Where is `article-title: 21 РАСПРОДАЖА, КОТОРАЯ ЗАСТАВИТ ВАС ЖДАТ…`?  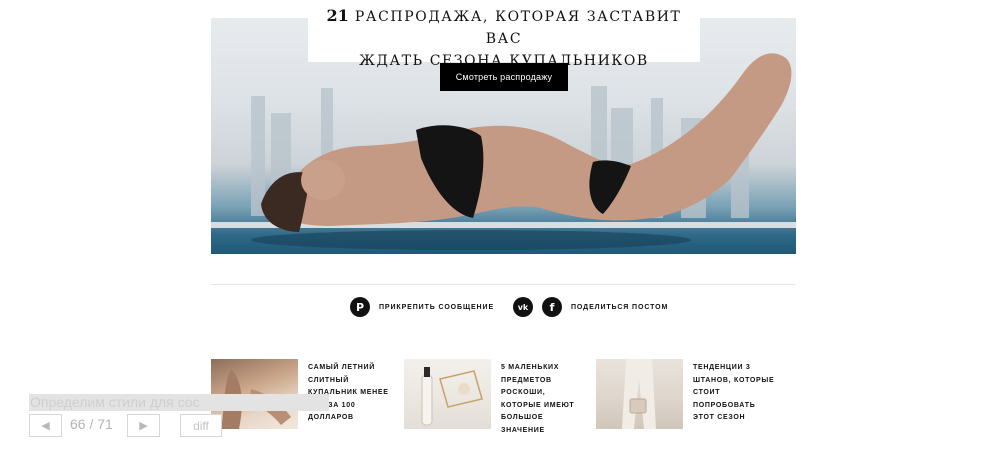
article-title: 21 РАСПРОДАЖА, КОТОРАЯ ЗАСТАВИТ ВАС ЖДАТ… is located at coordinates (504, 34).